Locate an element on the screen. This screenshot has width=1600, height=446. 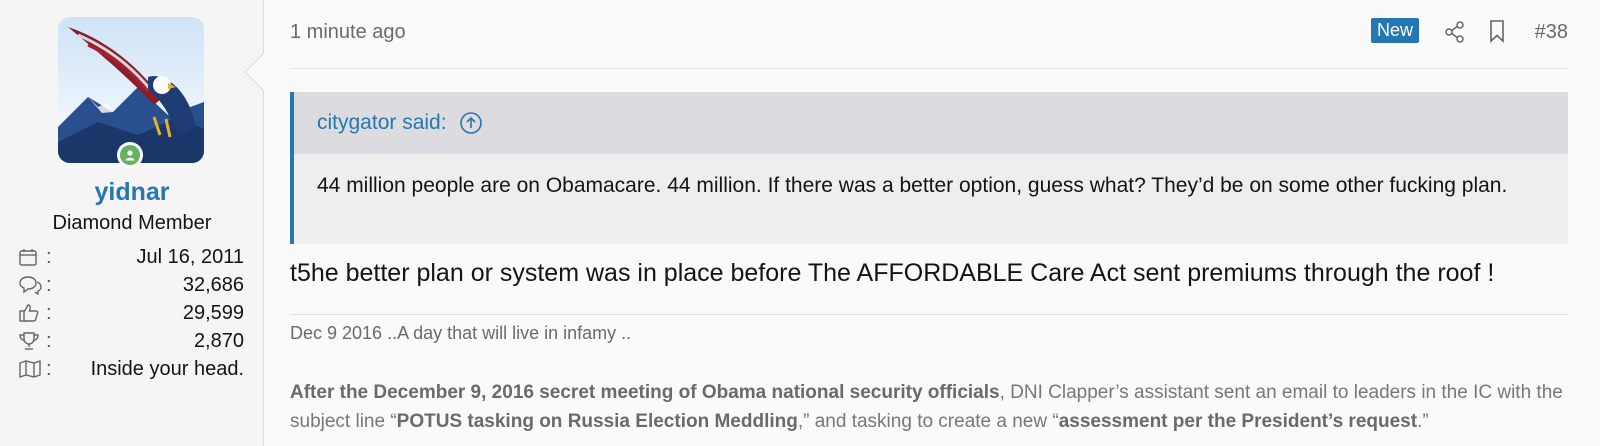
signature-text-3: .” is located at coordinates (1423, 421).